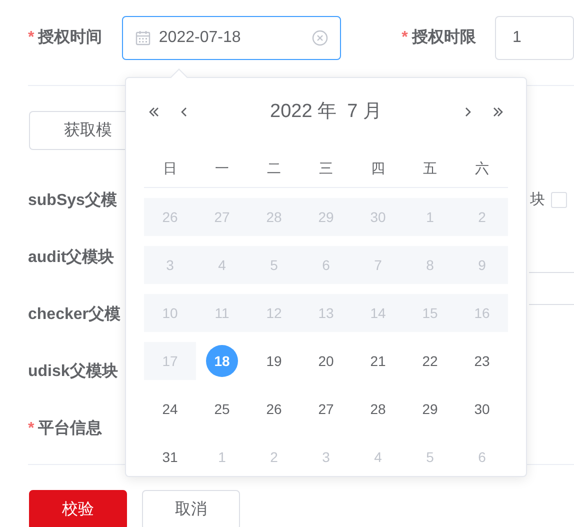 The image size is (574, 527). I want to click on input-field: 1, so click(534, 38).